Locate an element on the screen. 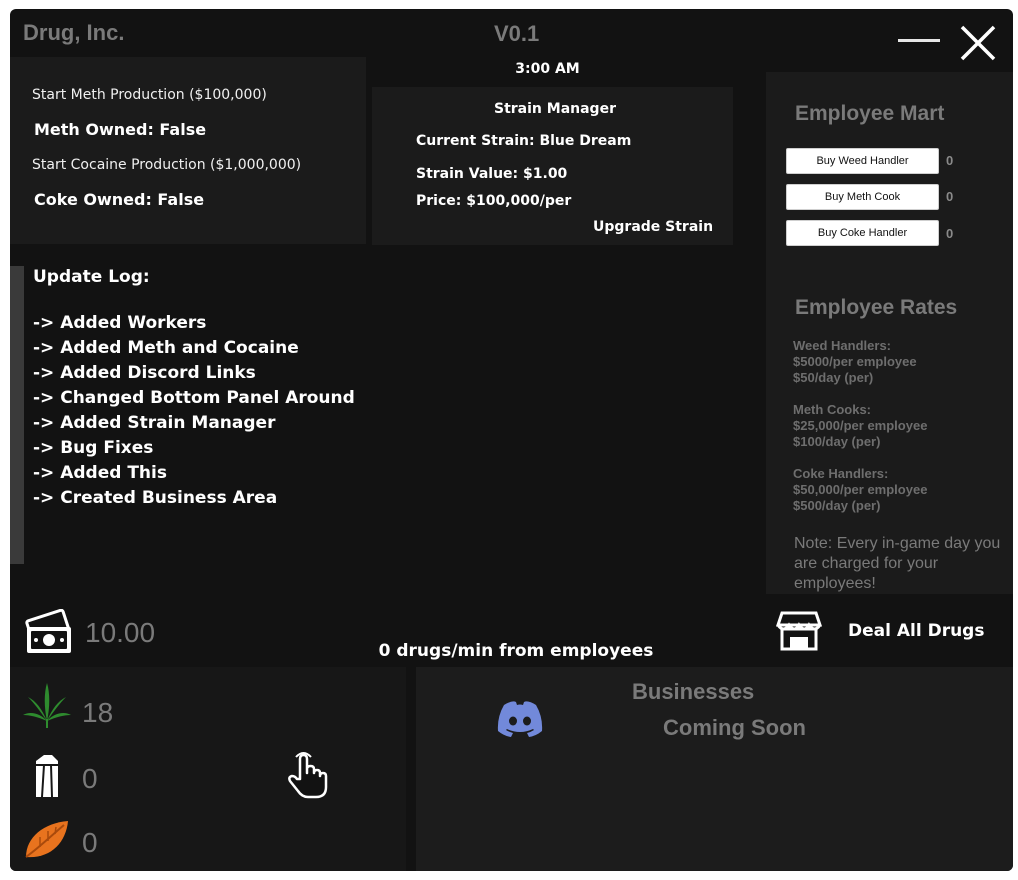 This screenshot has height=880, width=1018. weed-leaf-icon is located at coordinates (47, 705).